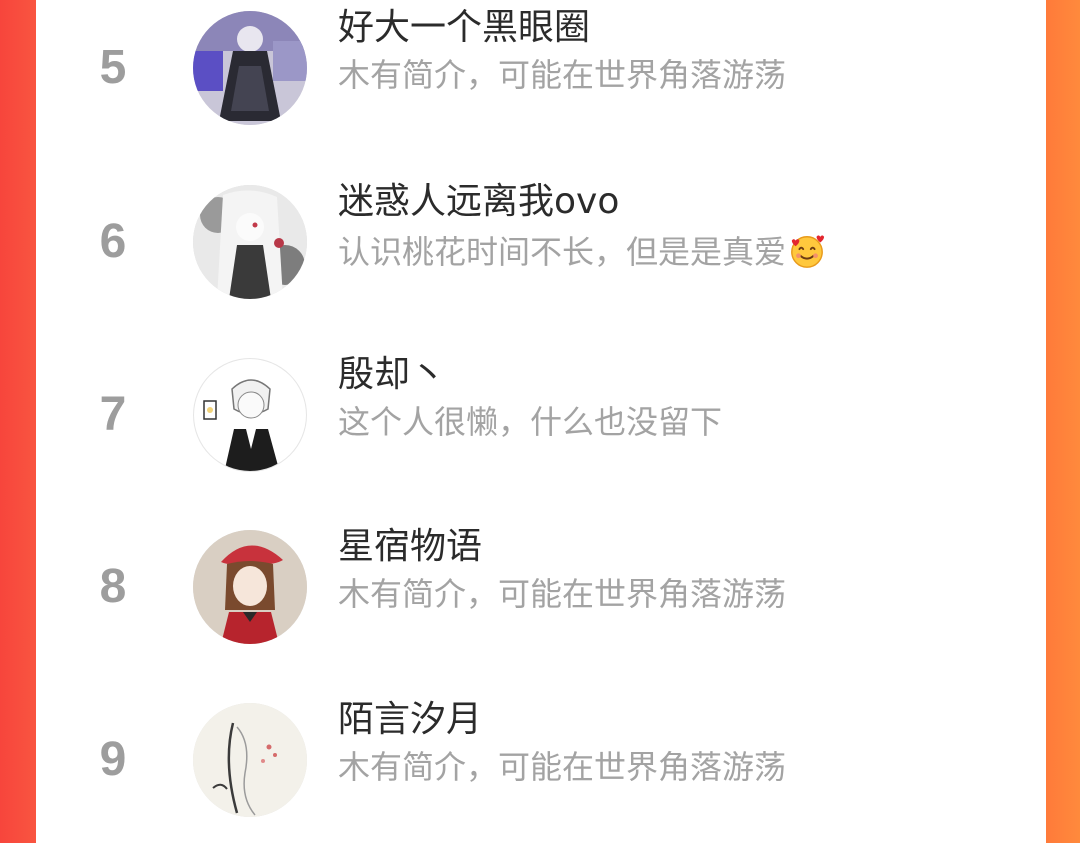 Image resolution: width=1080 pixels, height=843 pixels. Describe the element at coordinates (392, 375) in the screenshot. I see `user-name: 殷却丶` at that location.